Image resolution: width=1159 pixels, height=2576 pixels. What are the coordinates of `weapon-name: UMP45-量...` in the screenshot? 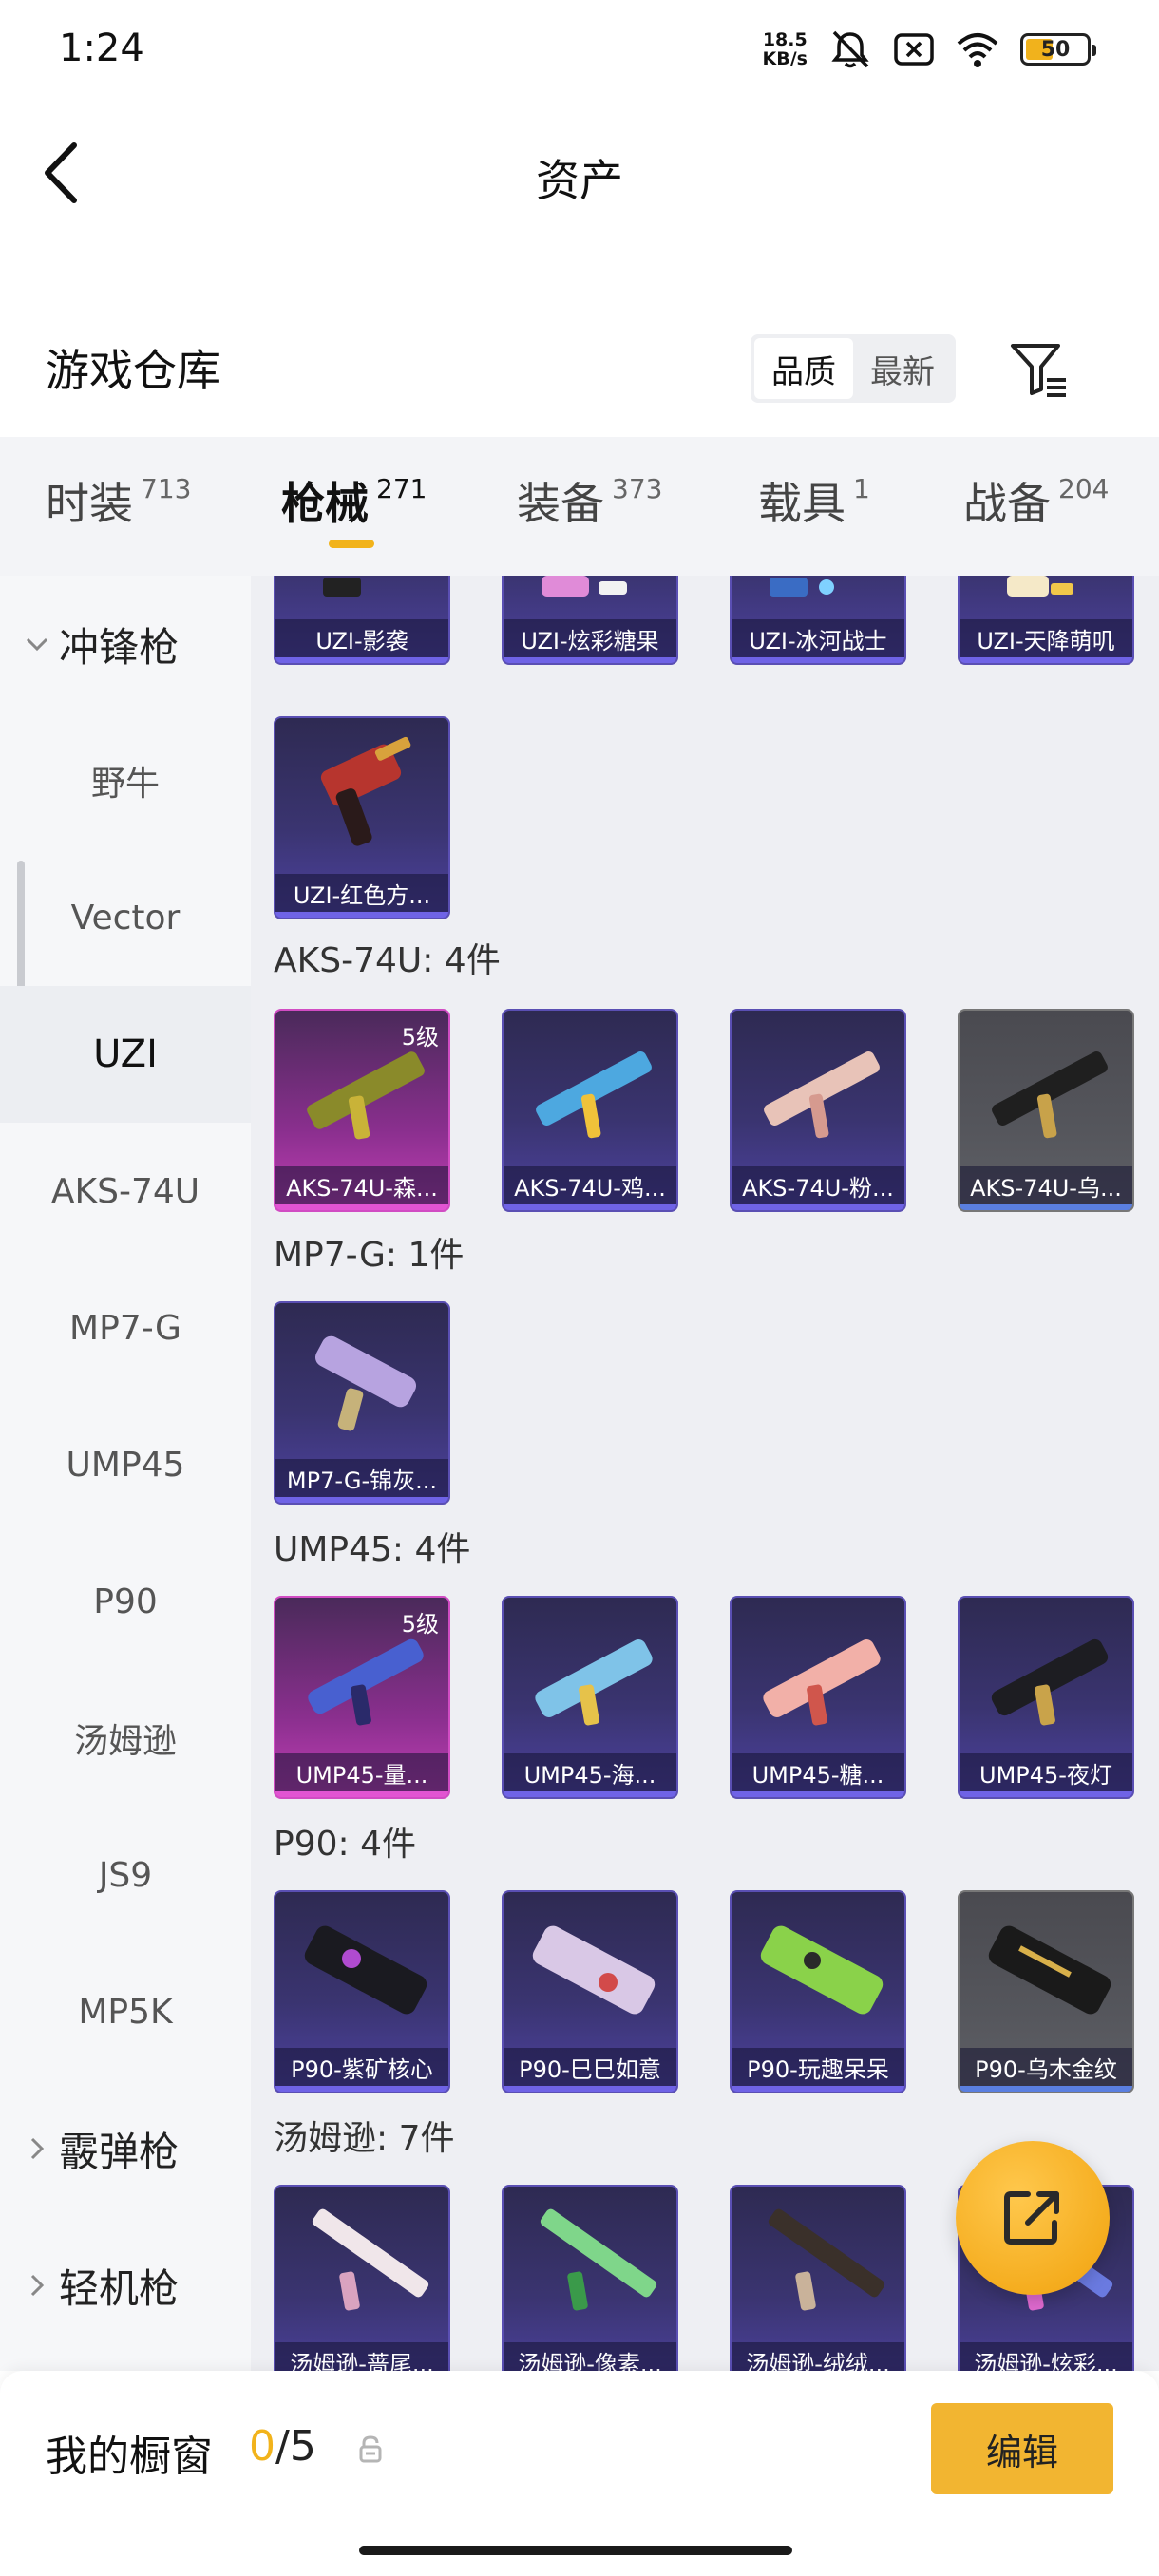 It's located at (362, 1772).